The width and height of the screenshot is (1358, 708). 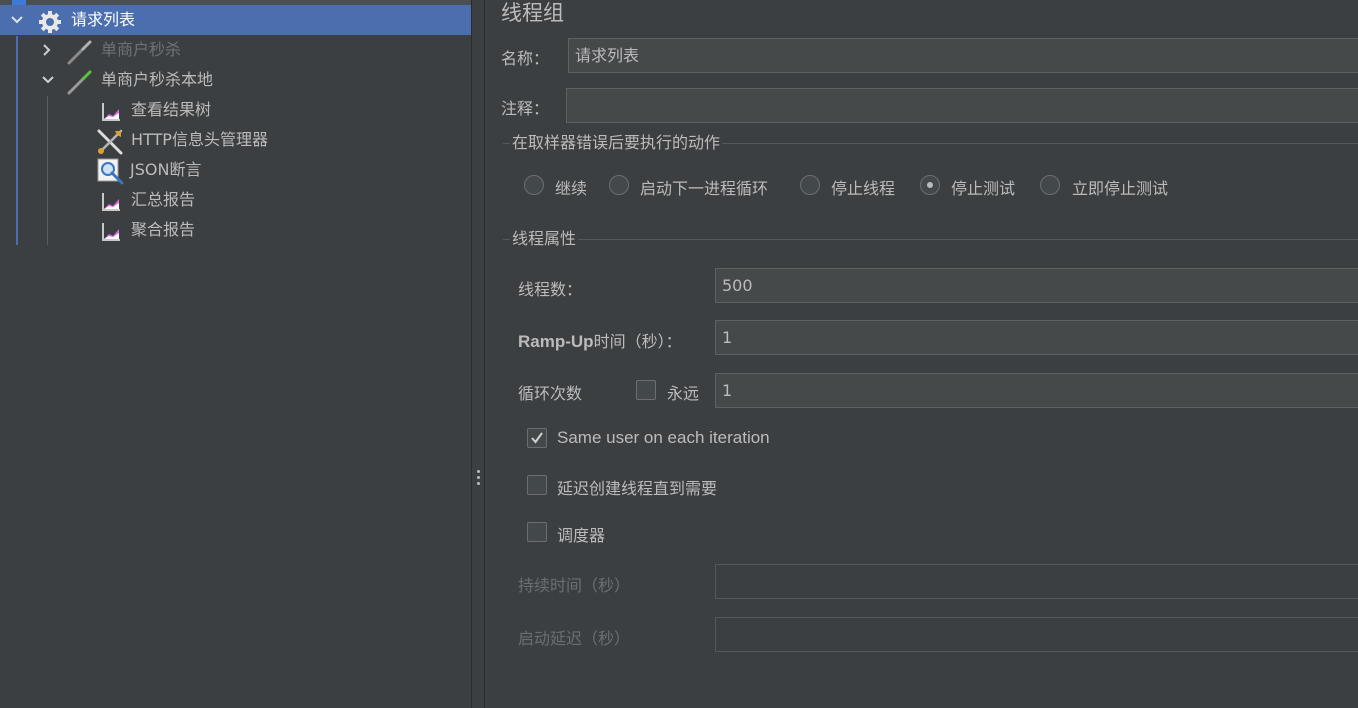 What do you see at coordinates (163, 199) in the screenshot?
I see `tree-node-label: 汇总报告` at bounding box center [163, 199].